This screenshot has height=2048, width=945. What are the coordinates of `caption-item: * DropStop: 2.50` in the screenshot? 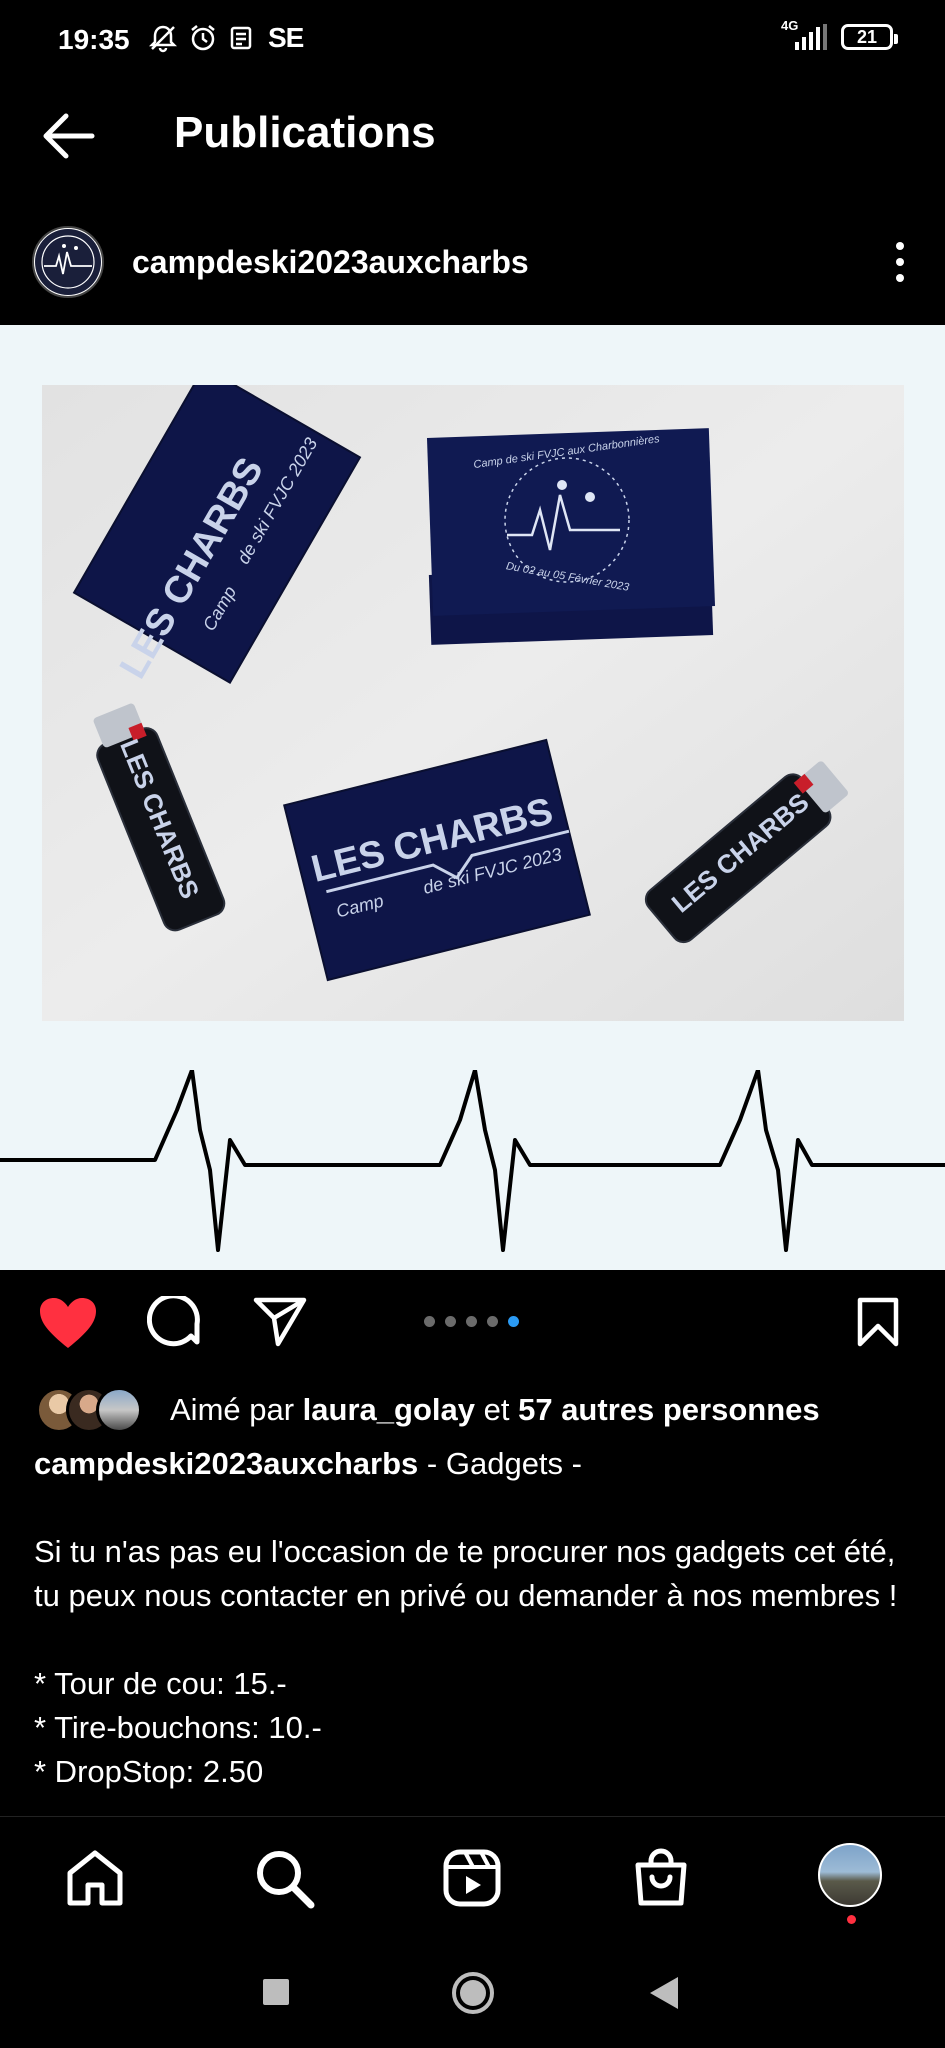 It's located at (149, 1771).